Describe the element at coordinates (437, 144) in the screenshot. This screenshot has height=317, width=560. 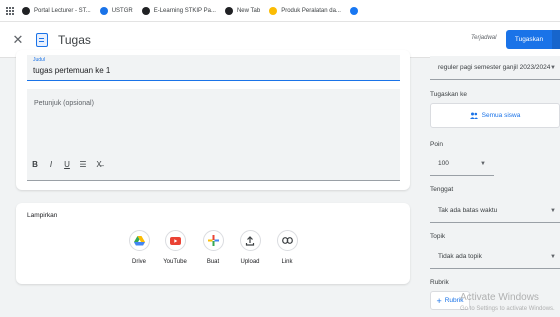
I see `points-label: Poin` at that location.